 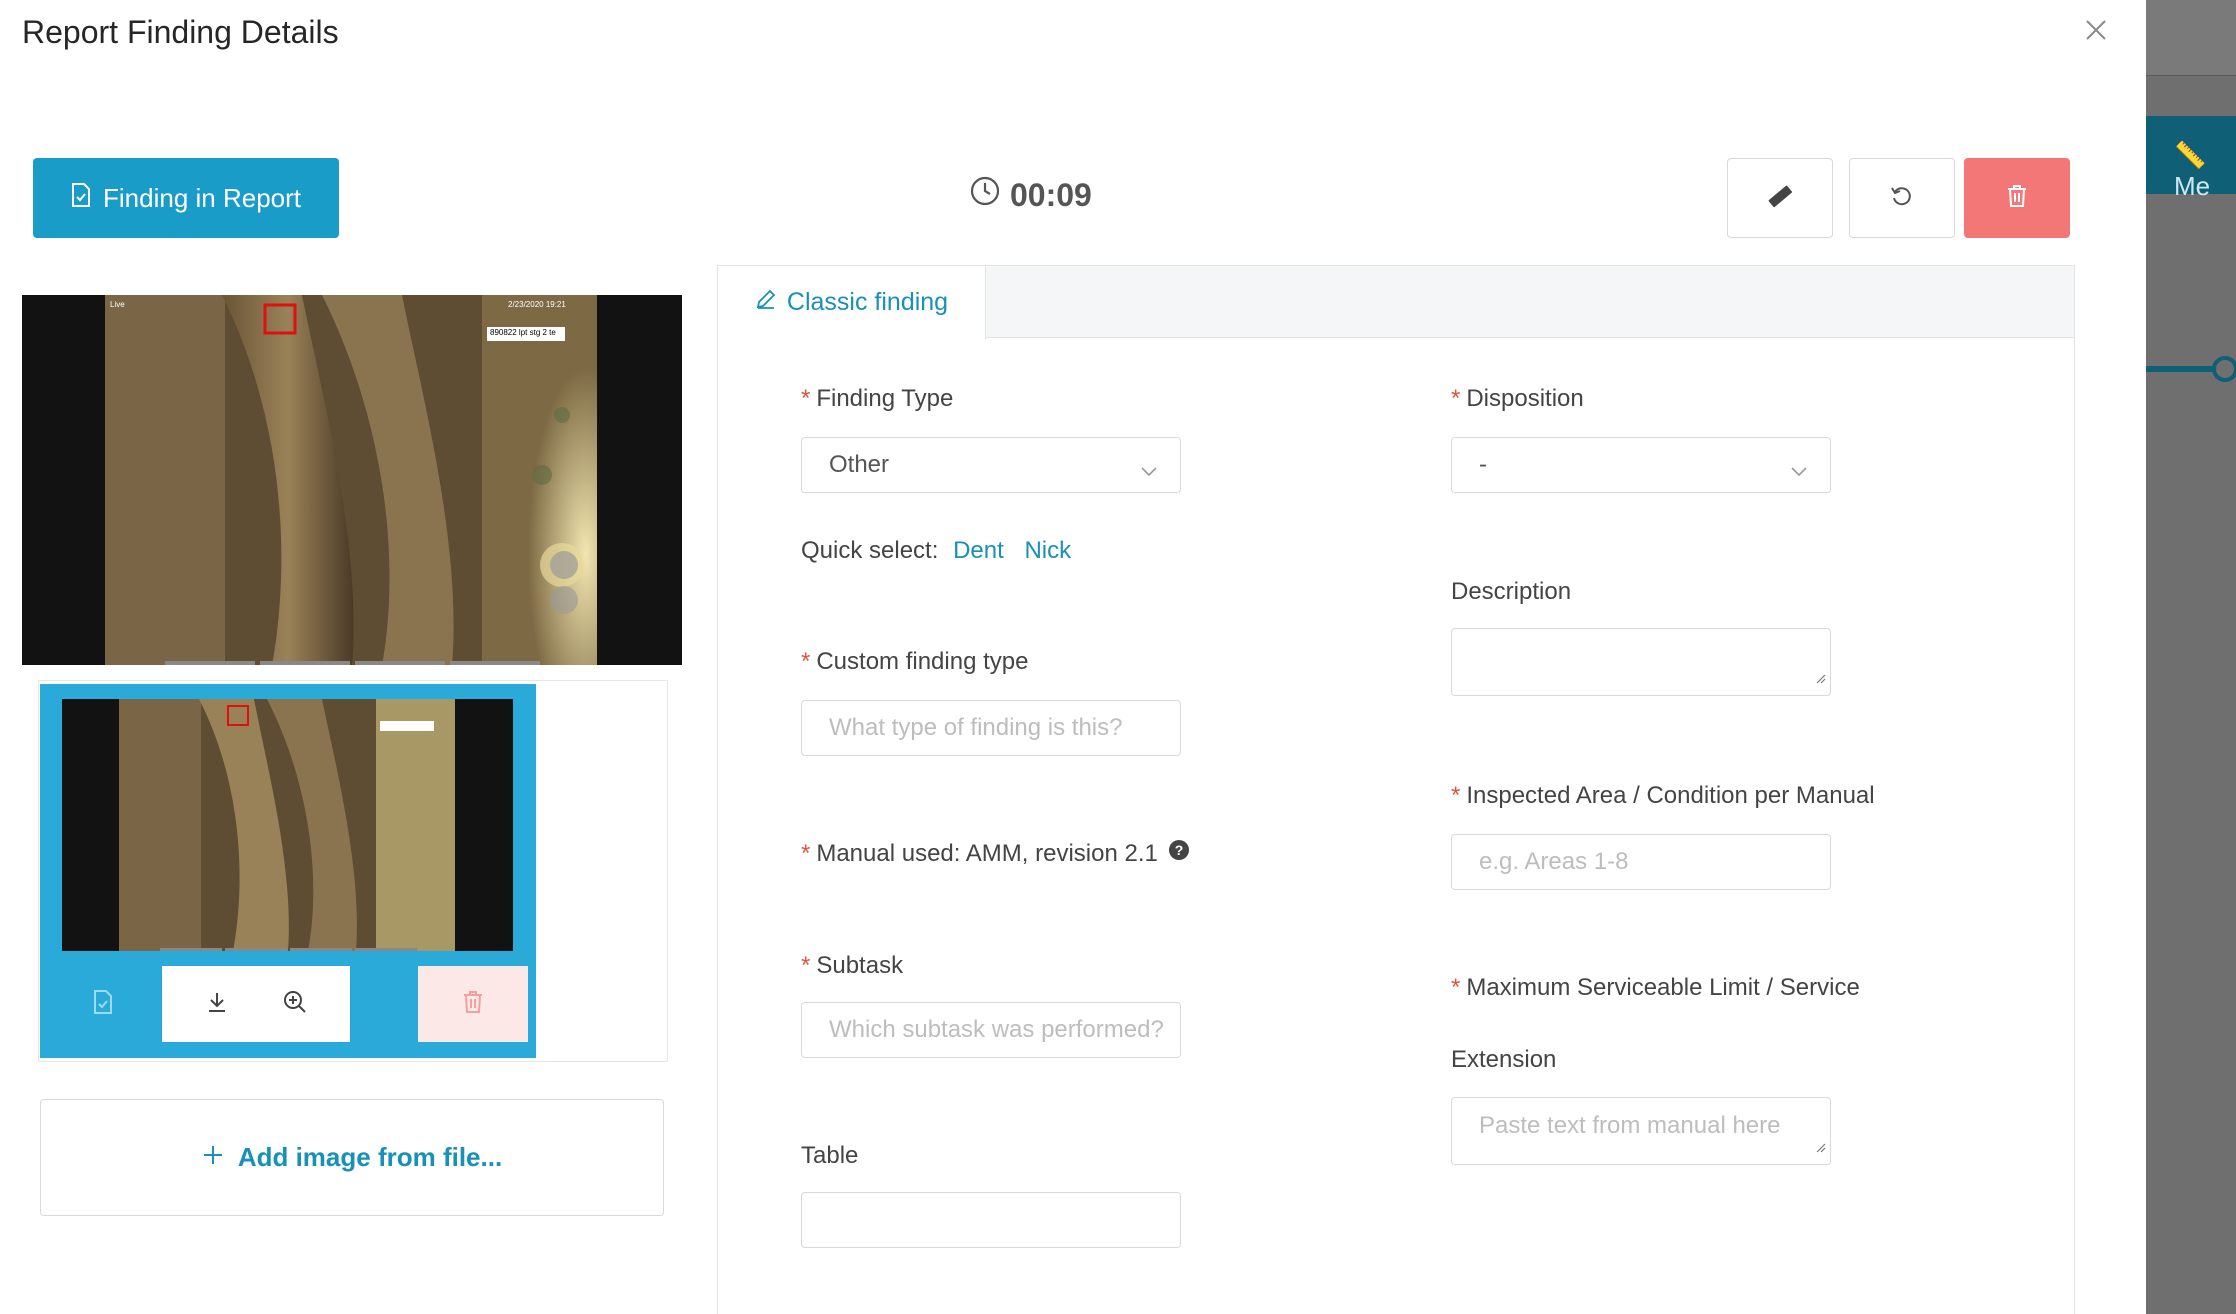 I want to click on finding-in-report-button: Finding in Report, so click(x=186, y=198).